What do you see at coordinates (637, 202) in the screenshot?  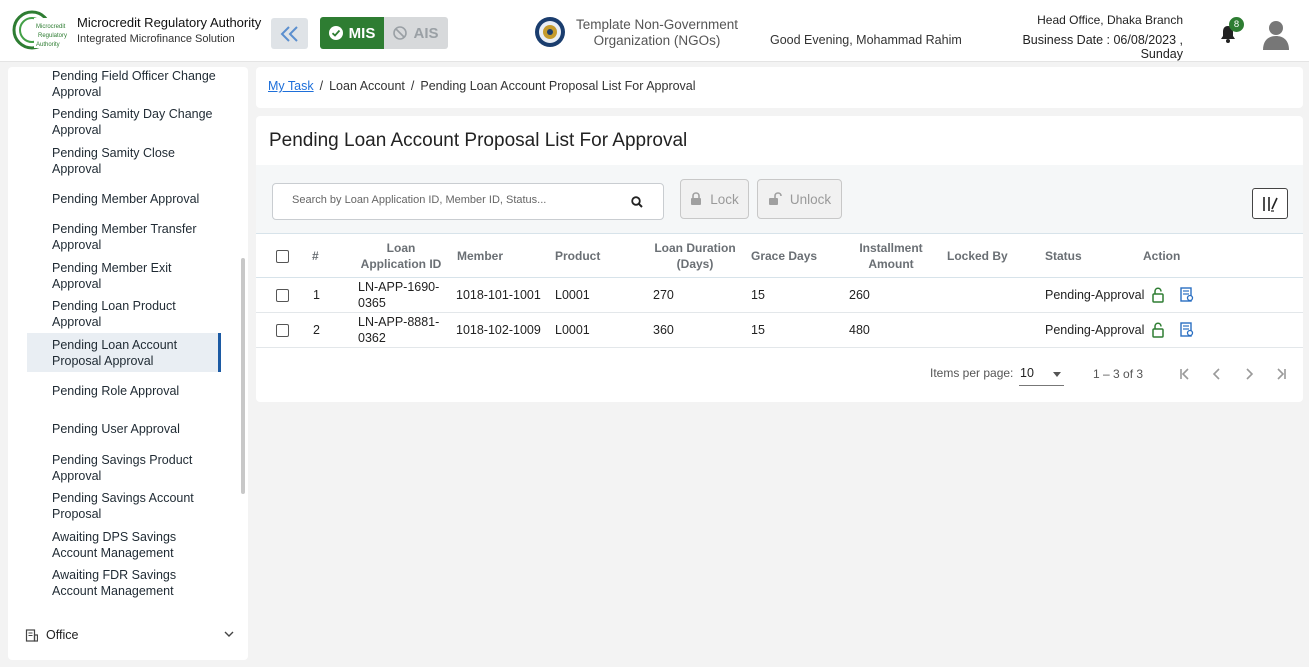 I see `search-icon` at bounding box center [637, 202].